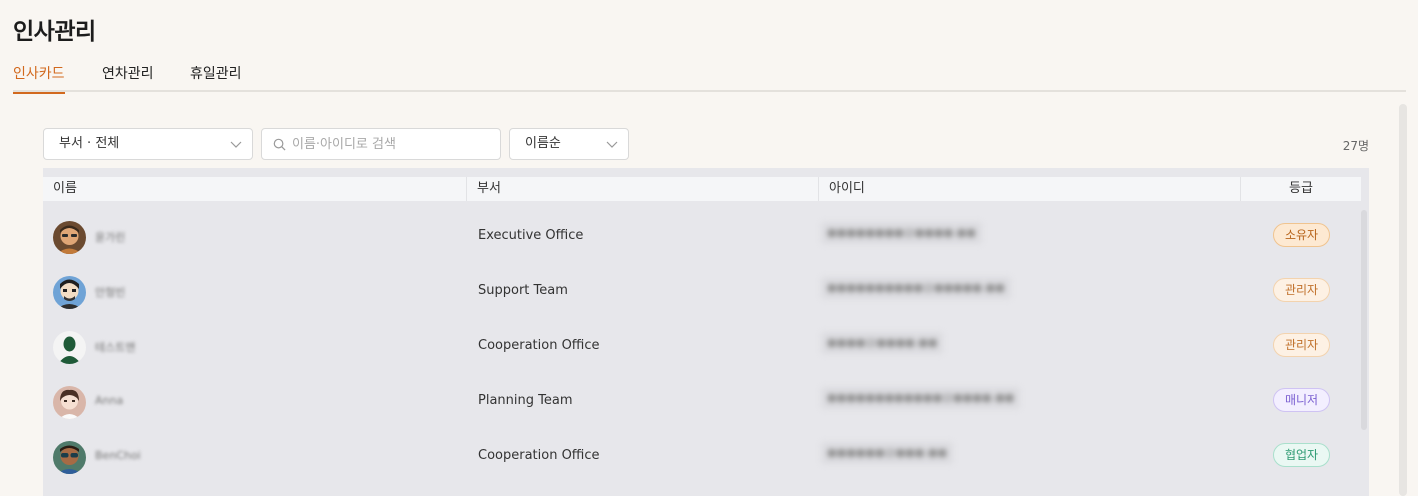  I want to click on member-name: 테스트맨, so click(115, 347).